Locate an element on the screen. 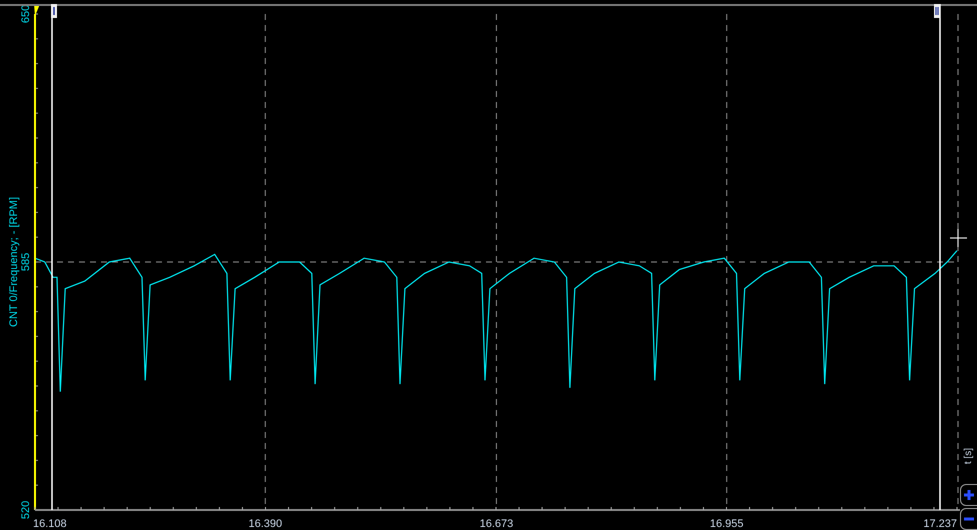 This screenshot has height=530, width=977. plus-icon is located at coordinates (969, 495).